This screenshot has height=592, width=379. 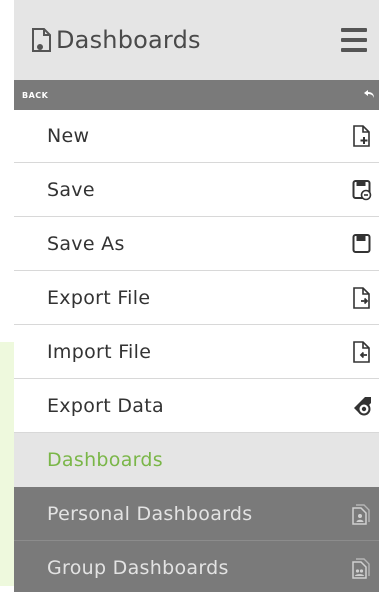 What do you see at coordinates (42, 40) in the screenshot?
I see `dashboard-file-icon` at bounding box center [42, 40].